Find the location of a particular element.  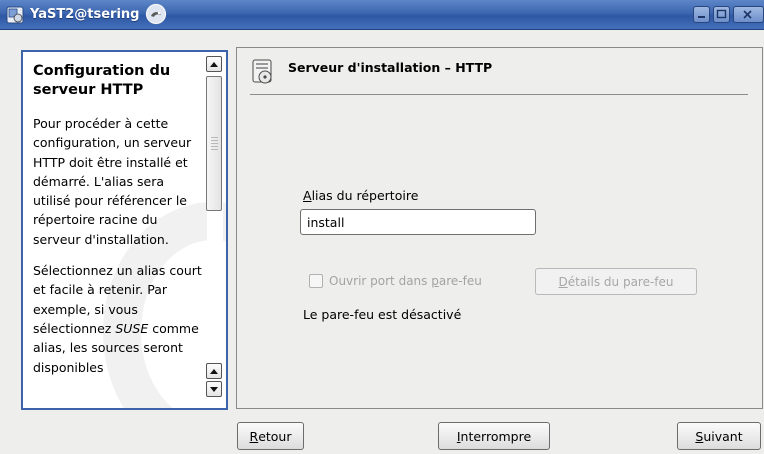

open-firewall-port-label: Ouvrir port dans pare-feu is located at coordinates (405, 281).